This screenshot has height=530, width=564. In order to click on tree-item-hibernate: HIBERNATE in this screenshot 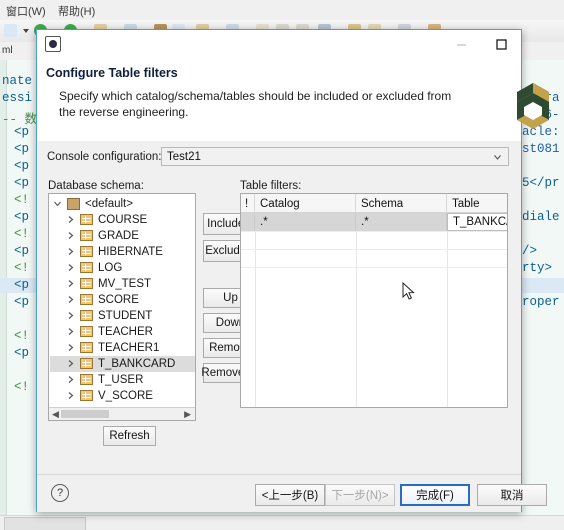, I will do `click(122, 252)`.